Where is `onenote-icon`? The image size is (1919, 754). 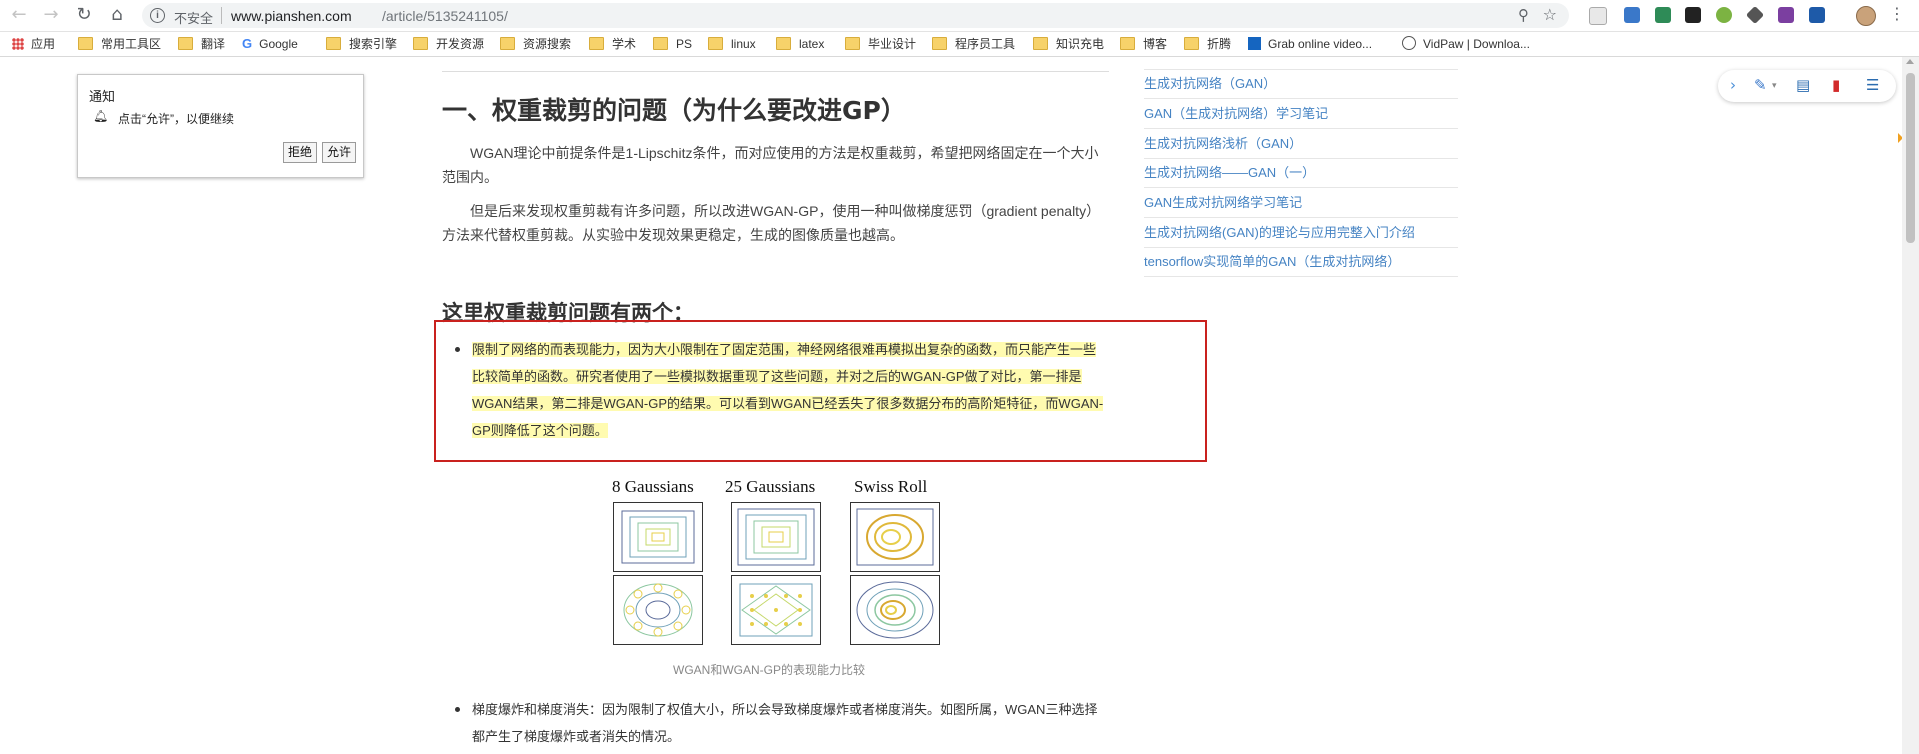 onenote-icon is located at coordinates (1786, 15).